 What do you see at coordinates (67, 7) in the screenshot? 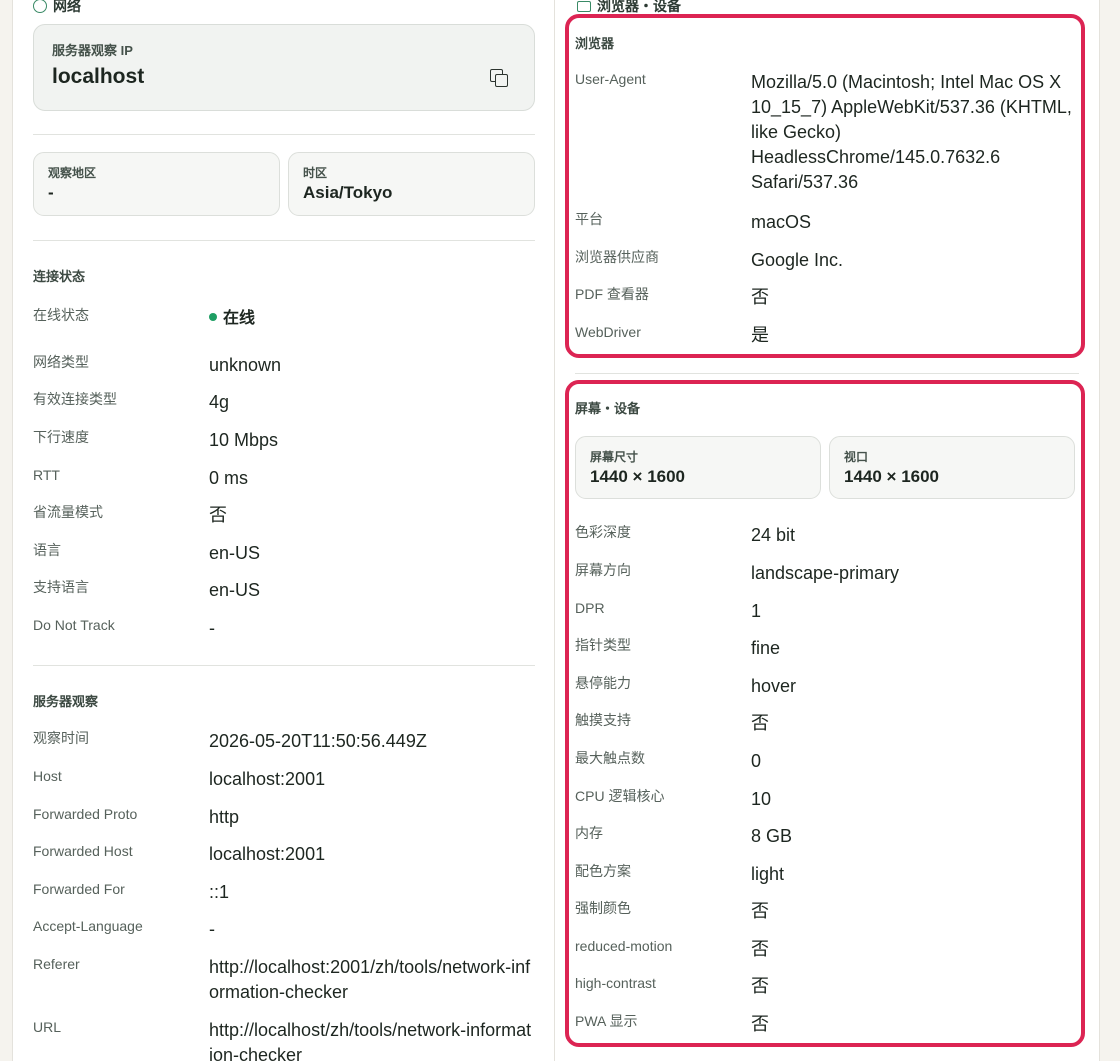
I see `network-section-title: 网络` at bounding box center [67, 7].